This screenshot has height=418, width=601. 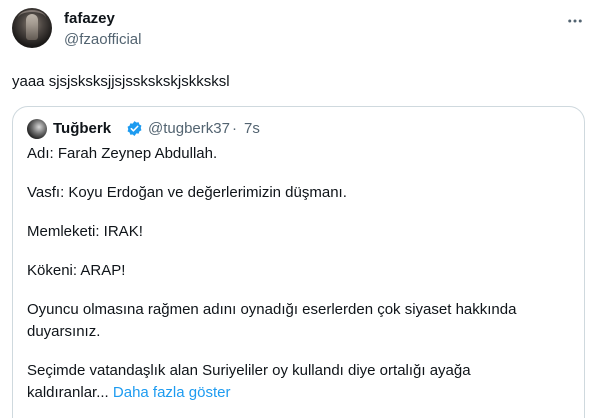 I want to click on more-options-button, so click(x=575, y=21).